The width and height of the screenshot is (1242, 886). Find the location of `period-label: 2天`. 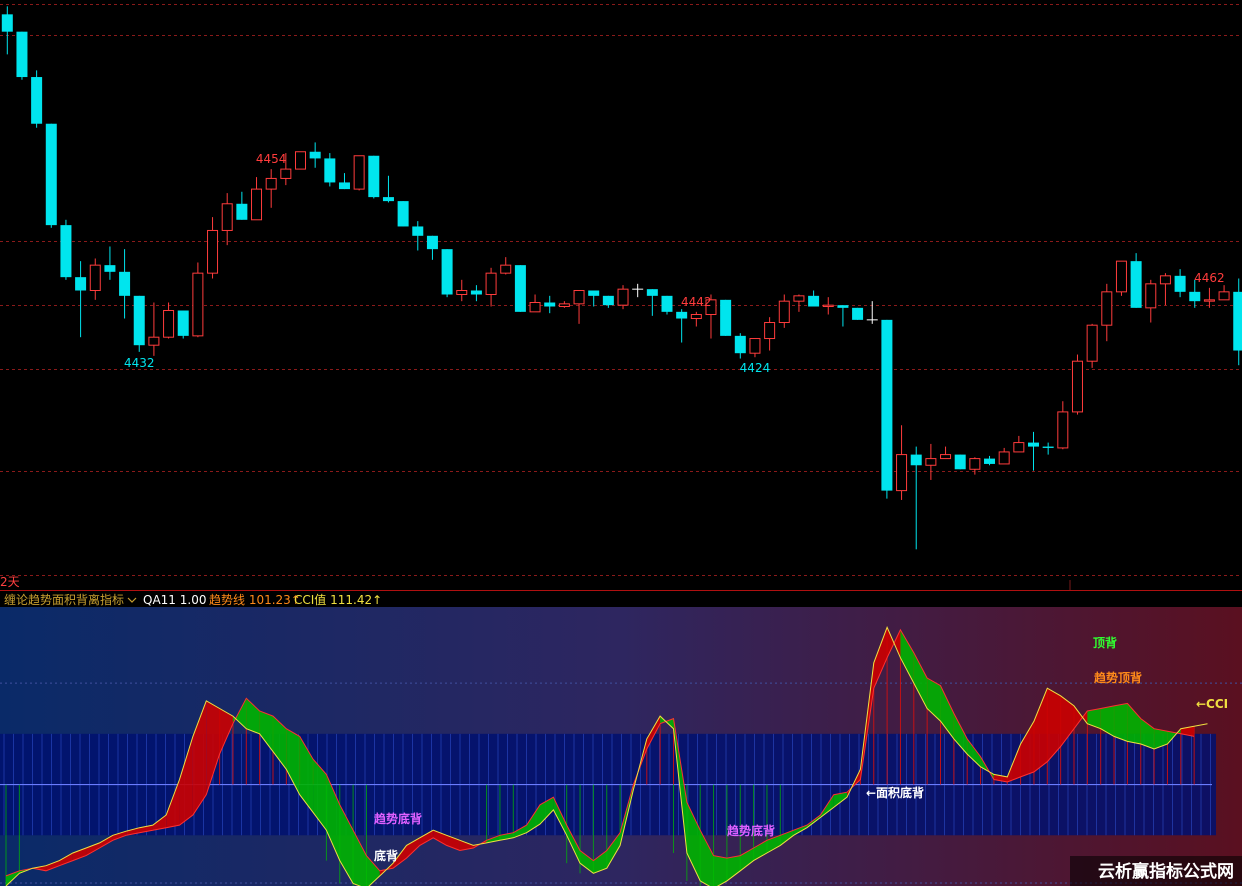

period-label: 2天 is located at coordinates (10, 582).